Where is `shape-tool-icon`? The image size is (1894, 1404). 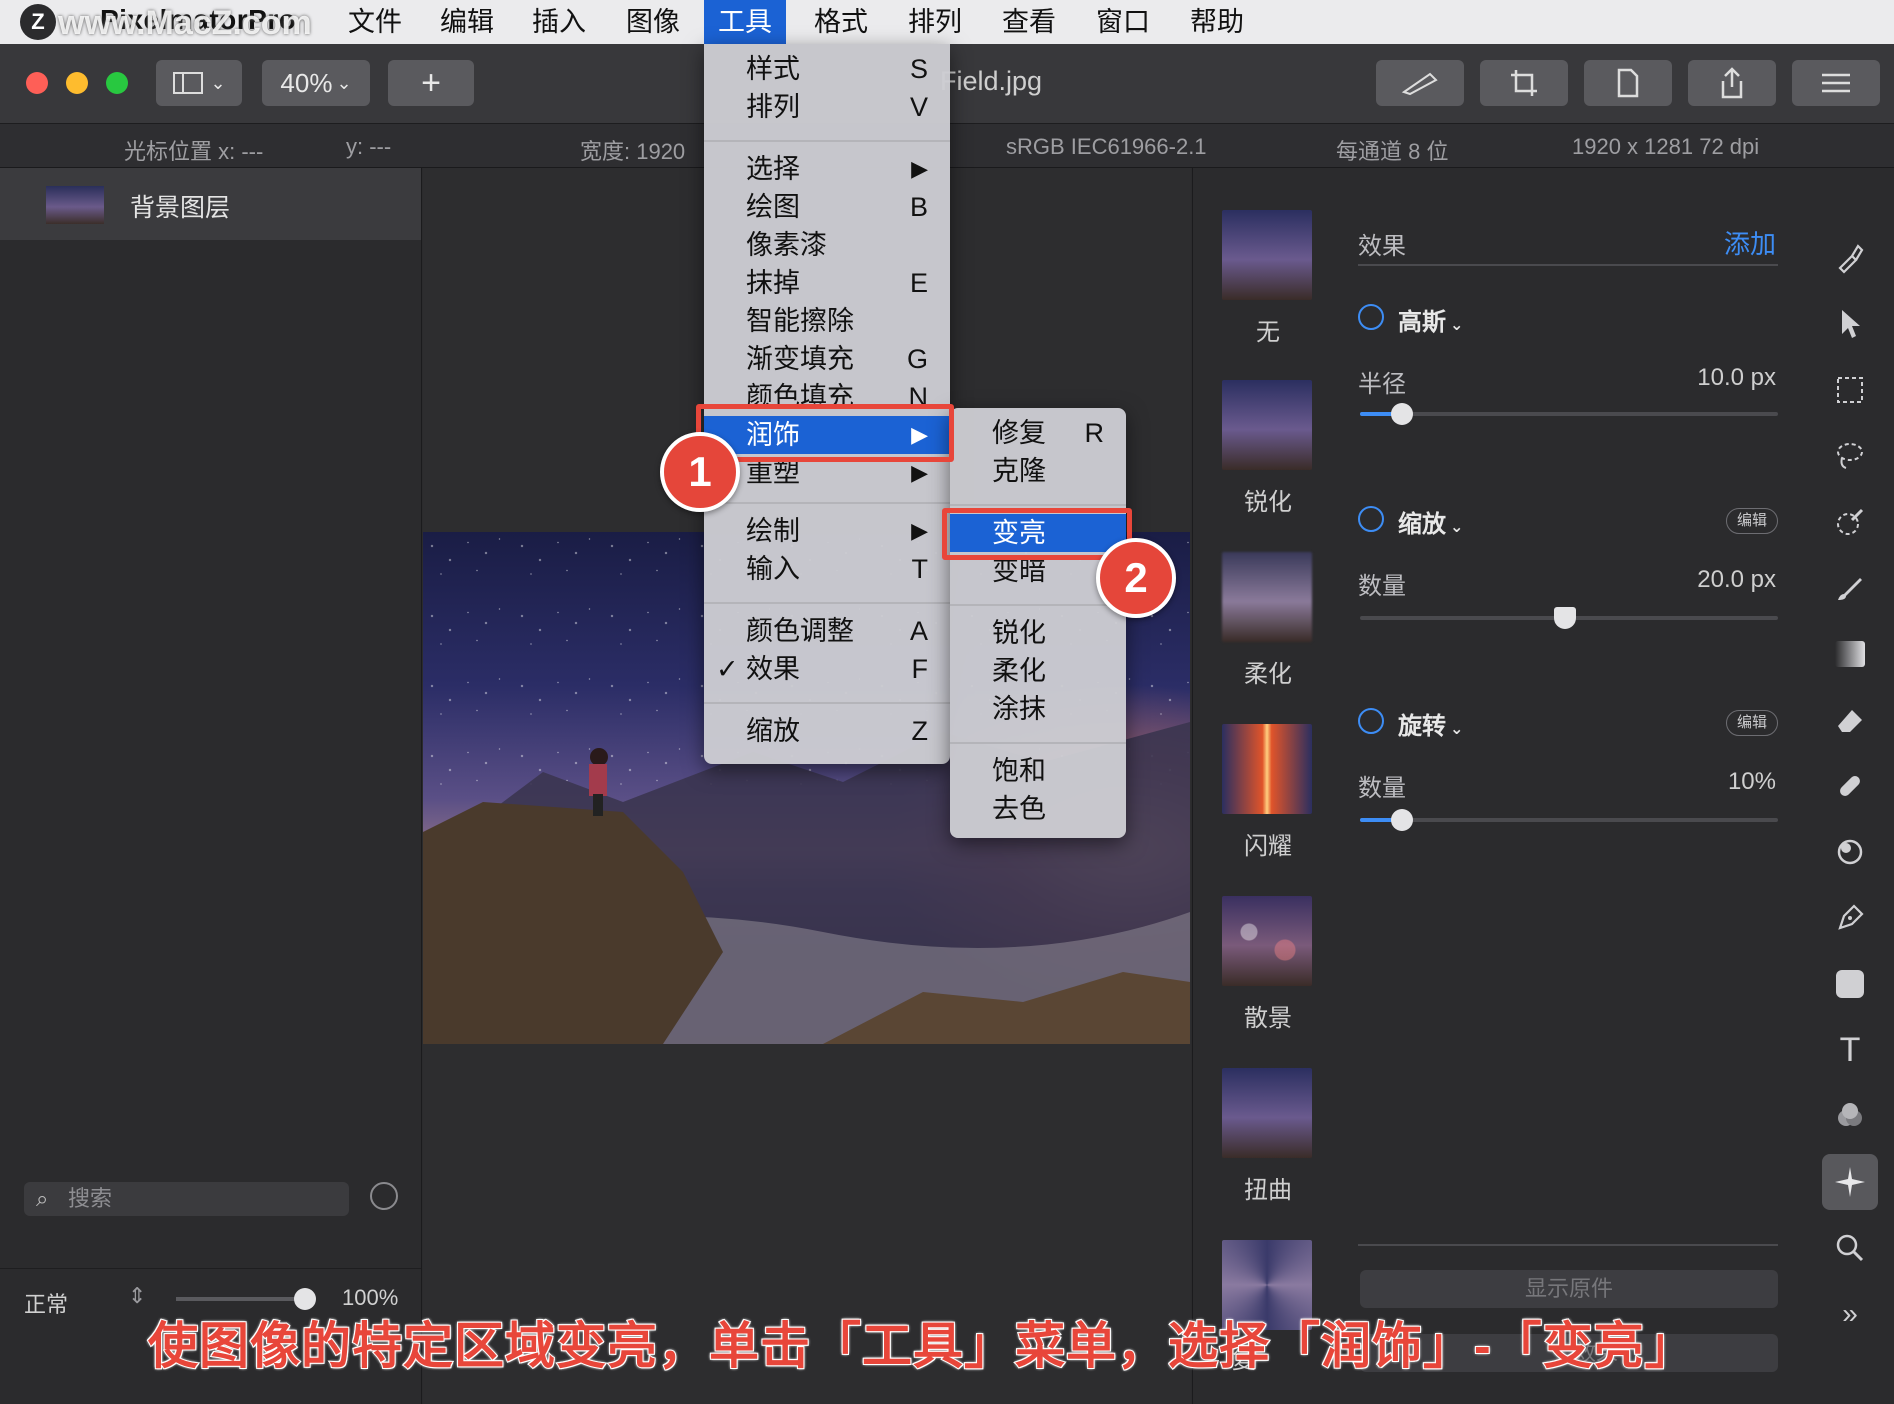 shape-tool-icon is located at coordinates (1850, 984).